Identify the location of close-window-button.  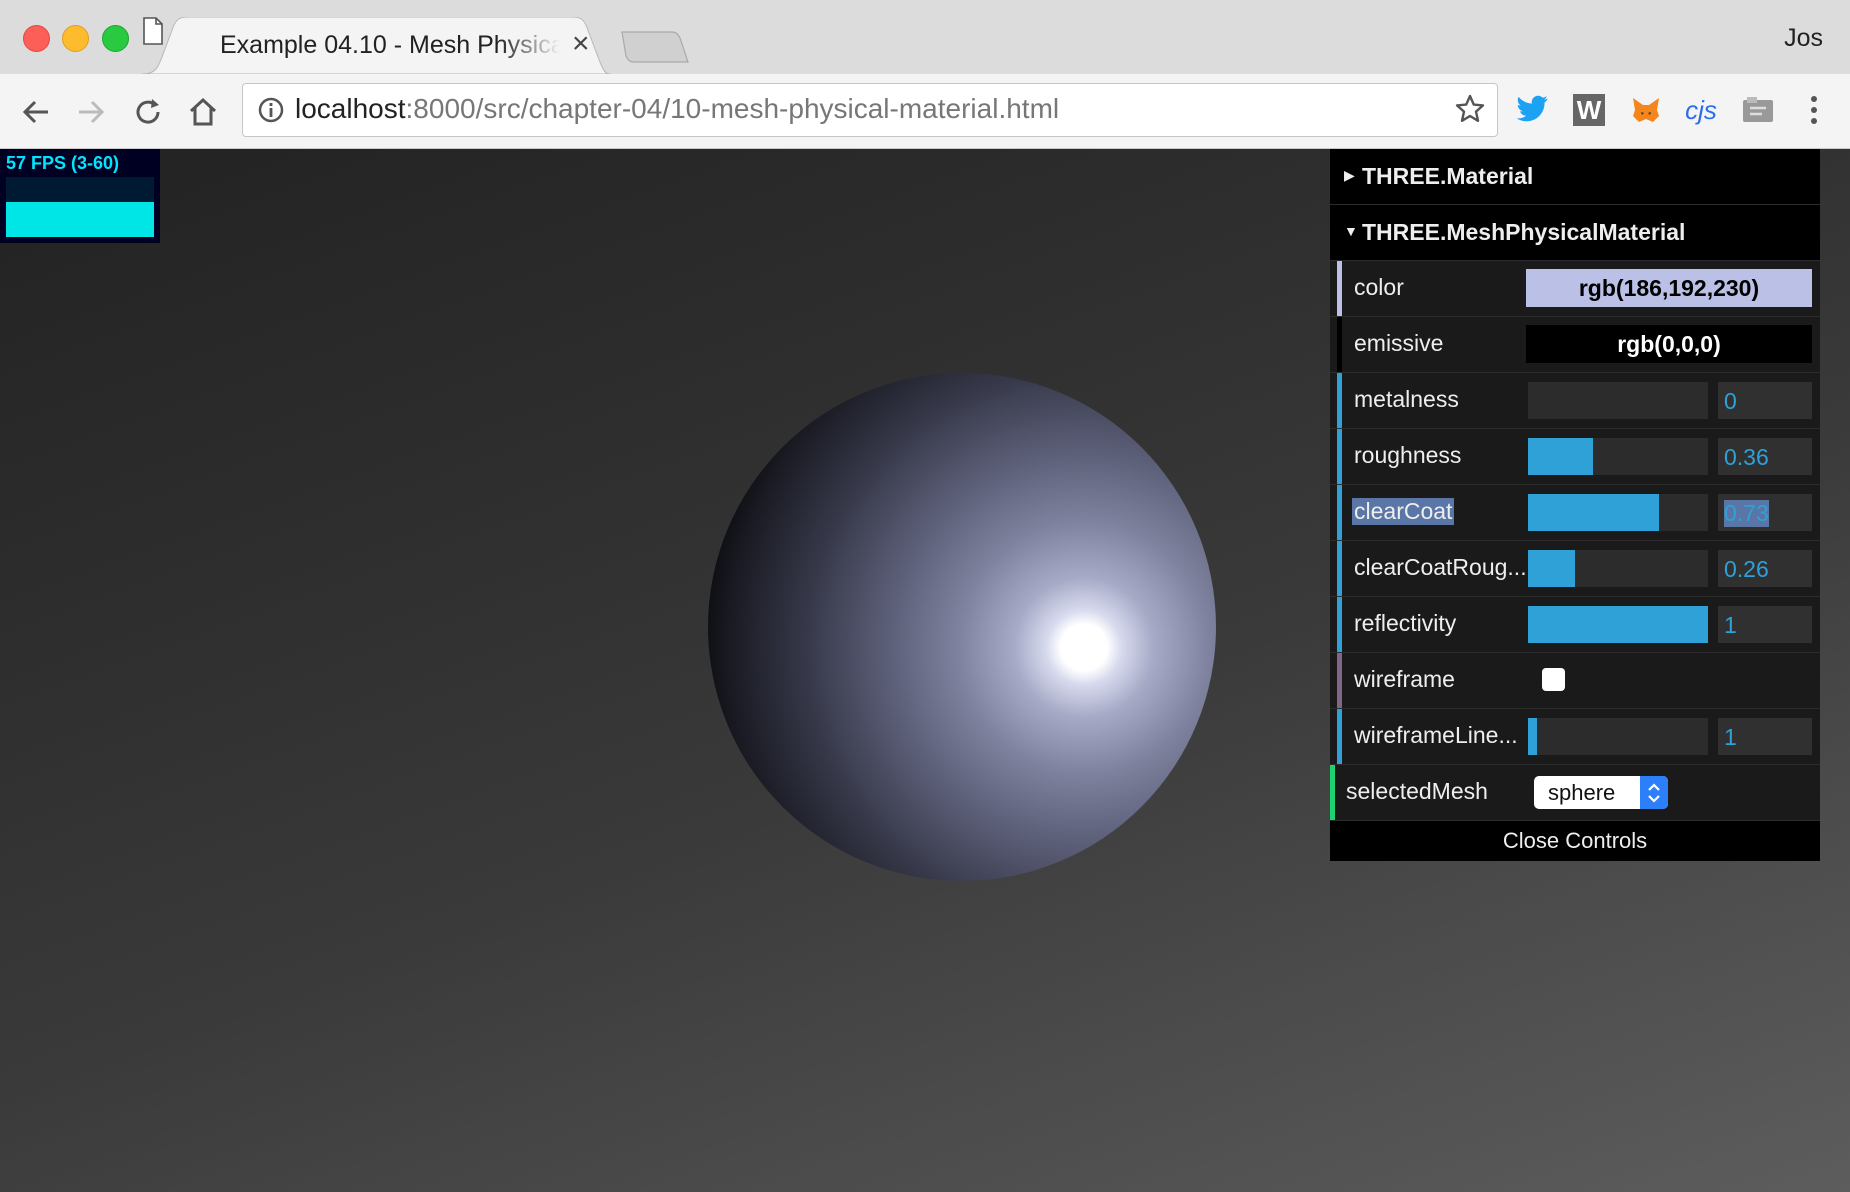
(36, 38).